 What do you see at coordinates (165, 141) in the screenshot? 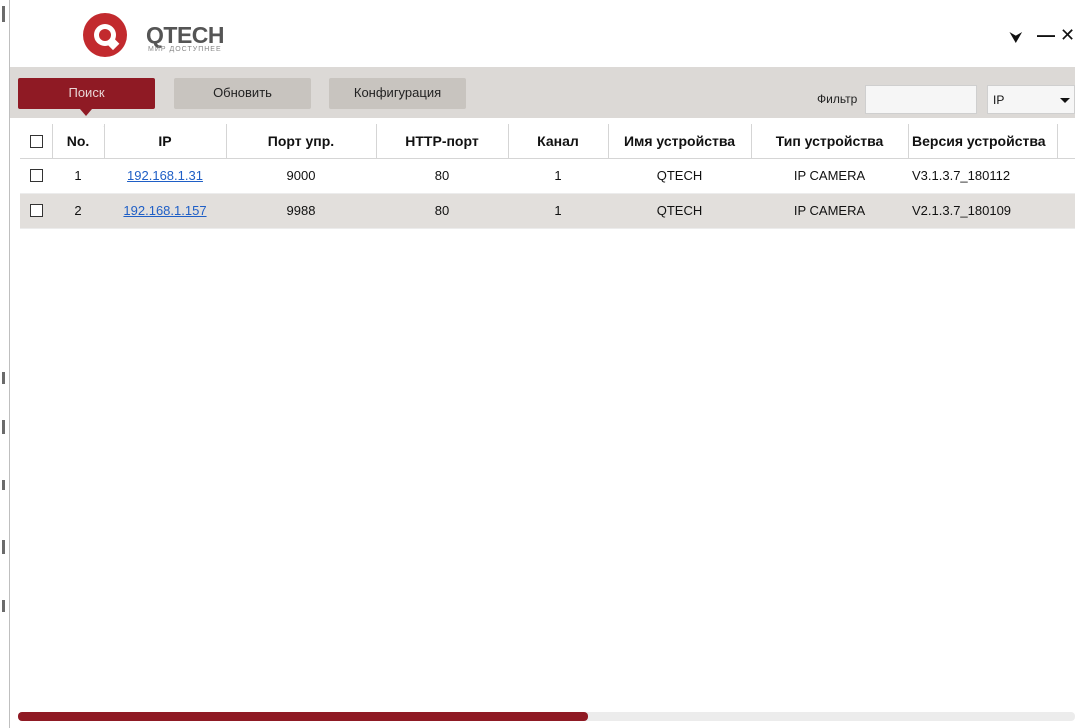
I see `column-header-ip: IP` at bounding box center [165, 141].